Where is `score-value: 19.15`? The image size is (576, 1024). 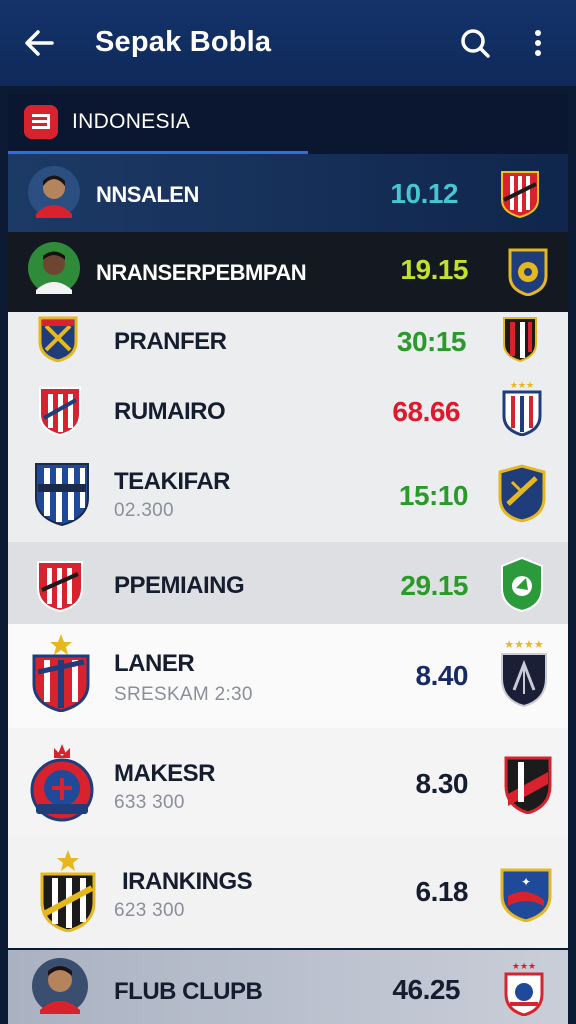
score-value: 19.15 is located at coordinates (434, 269).